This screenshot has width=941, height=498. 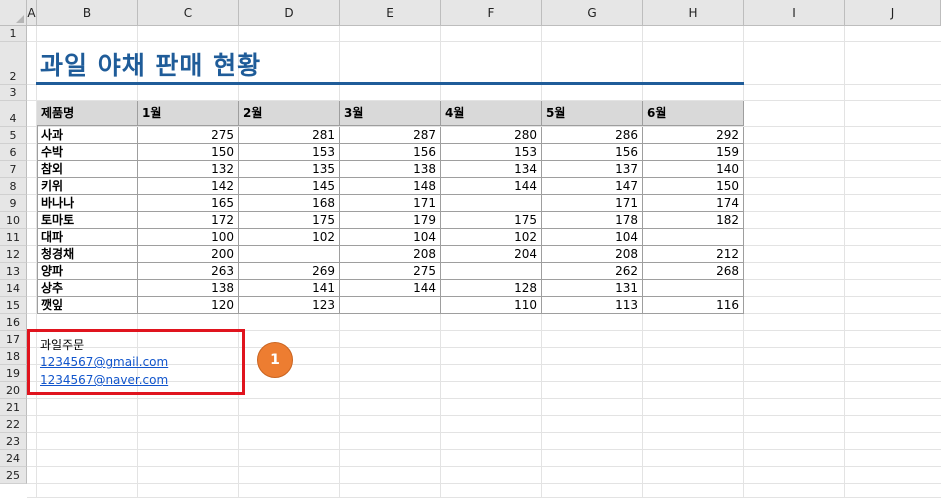 What do you see at coordinates (289, 271) in the screenshot?
I see `sales-value-cell: 269` at bounding box center [289, 271].